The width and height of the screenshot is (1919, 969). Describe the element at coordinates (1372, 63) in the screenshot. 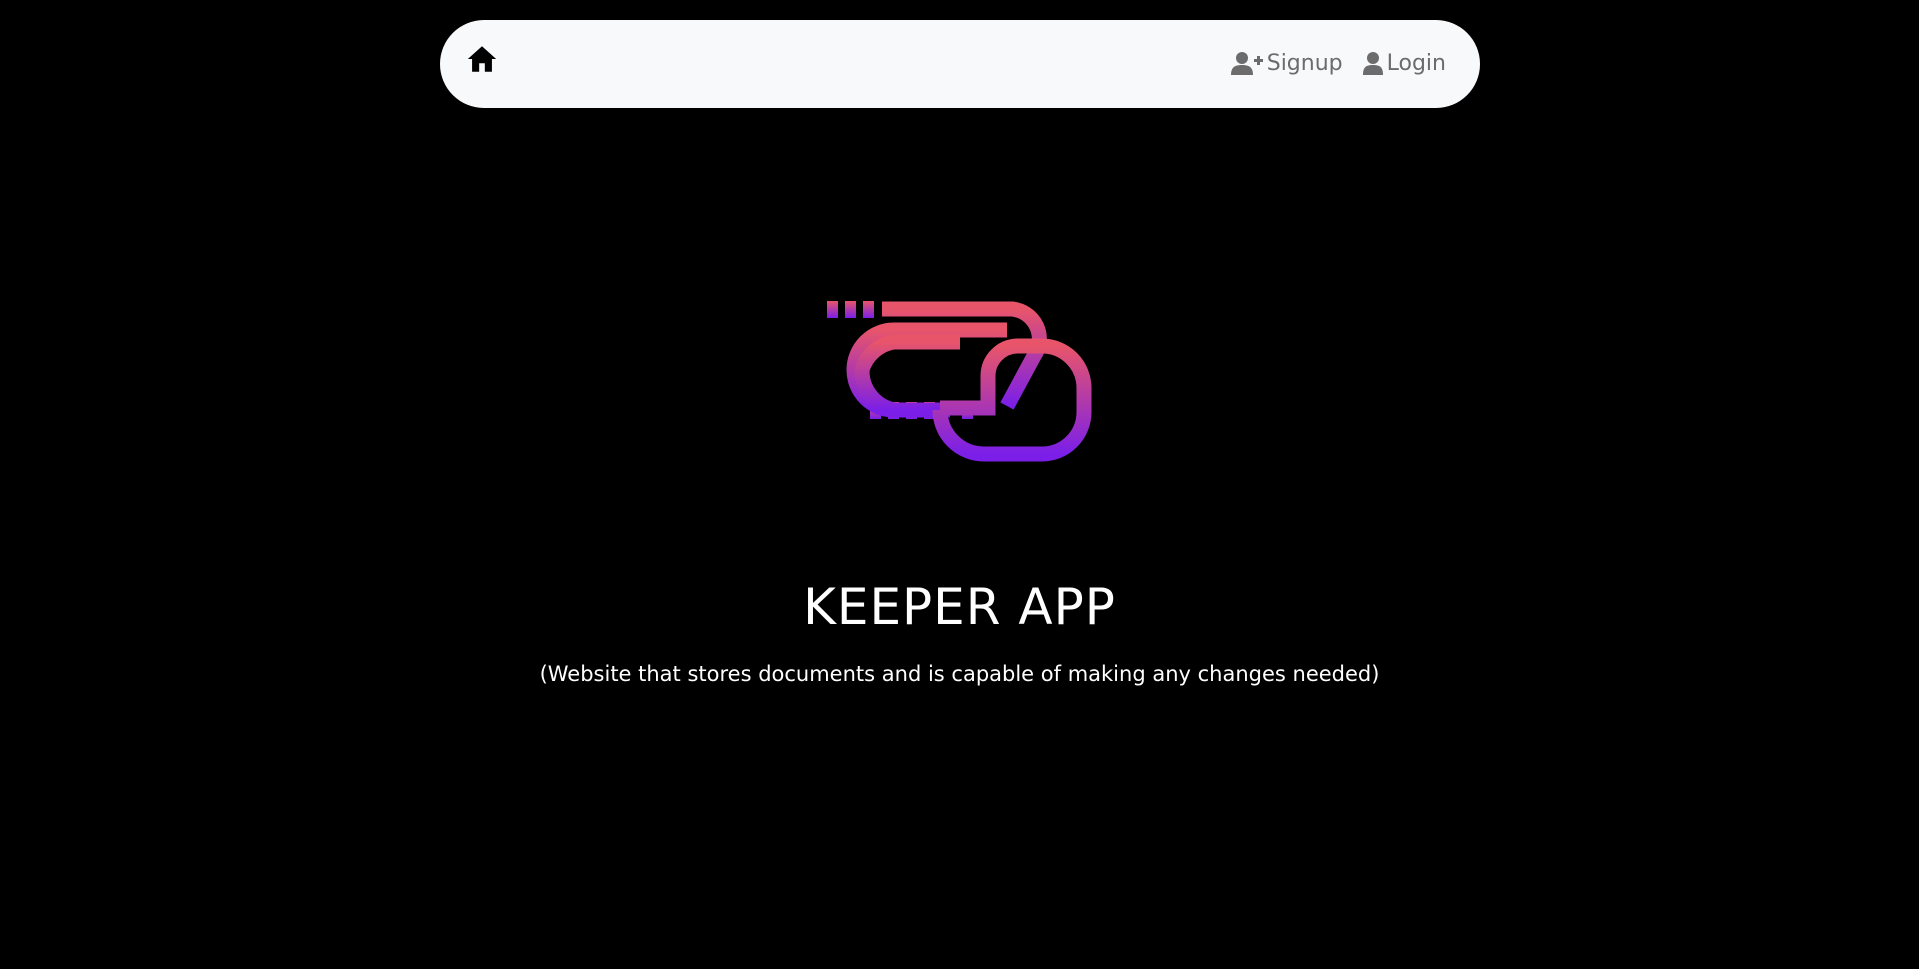

I see `user-icon` at that location.